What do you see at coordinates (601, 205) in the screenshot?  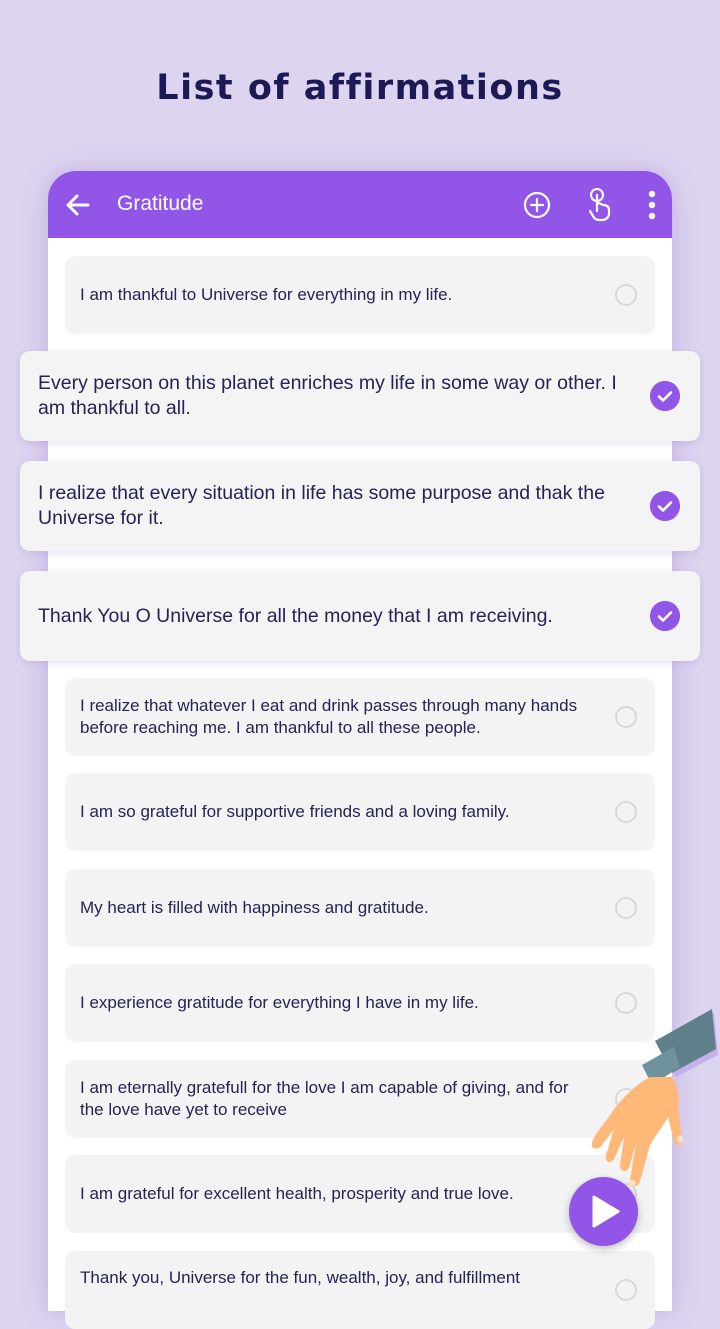 I see `touch-gesture-icon` at bounding box center [601, 205].